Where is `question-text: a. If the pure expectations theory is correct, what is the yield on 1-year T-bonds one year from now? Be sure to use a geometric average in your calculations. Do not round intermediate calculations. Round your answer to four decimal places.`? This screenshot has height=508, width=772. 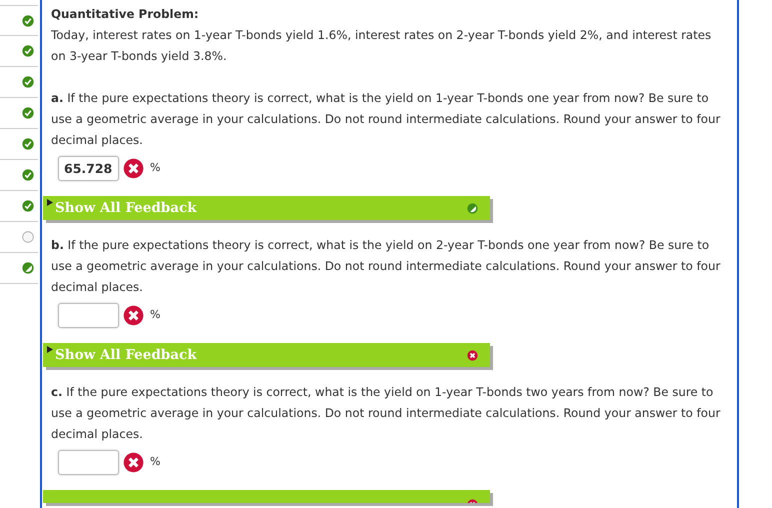
question-text: a. If the pure expectations theory is correct, what is the yield on 1-year T-bonds one year from now? Be sure to use a geometric average in your calculations. Do not round intermediate calculations. Round your answer to four decimal places. is located at coordinates (386, 119).